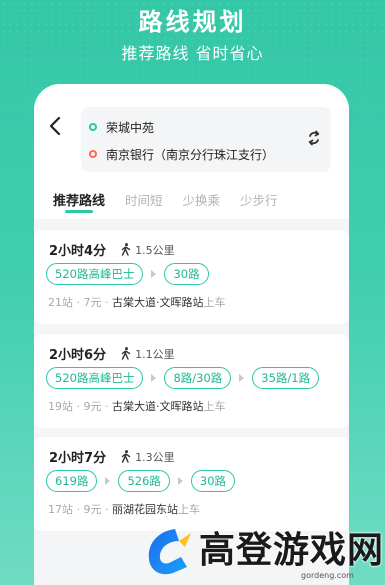 The width and height of the screenshot is (385, 585). I want to click on route-filter-tabs: 推荐路线 时间短 少换乘 少步行, so click(191, 204).